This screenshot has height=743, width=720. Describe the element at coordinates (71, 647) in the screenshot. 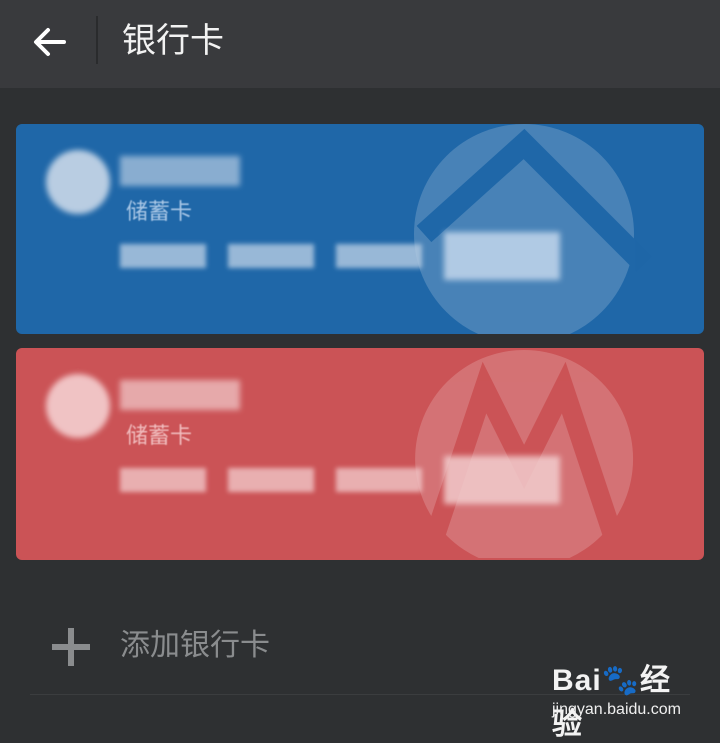

I see `plus-icon` at that location.